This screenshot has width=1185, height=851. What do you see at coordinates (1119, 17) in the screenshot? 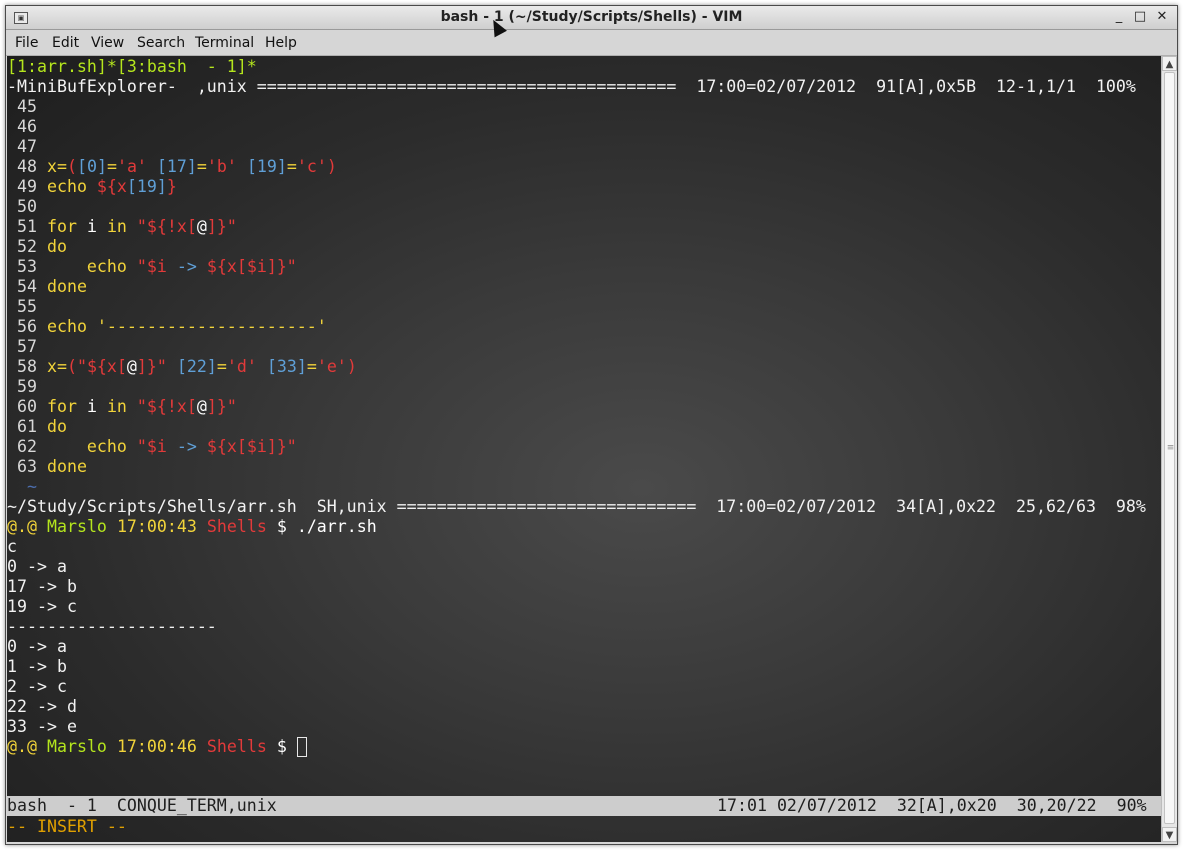
I see `minimize-button: _` at bounding box center [1119, 17].